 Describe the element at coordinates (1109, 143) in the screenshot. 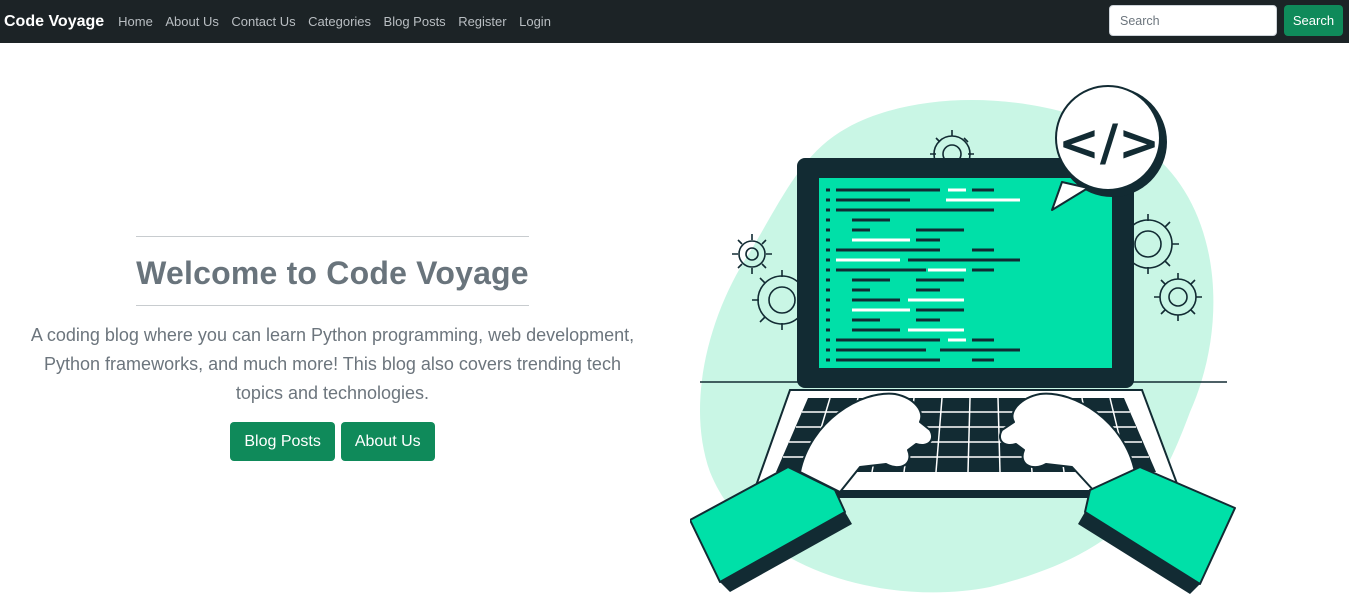

I see `code-tag-icon: </>` at that location.